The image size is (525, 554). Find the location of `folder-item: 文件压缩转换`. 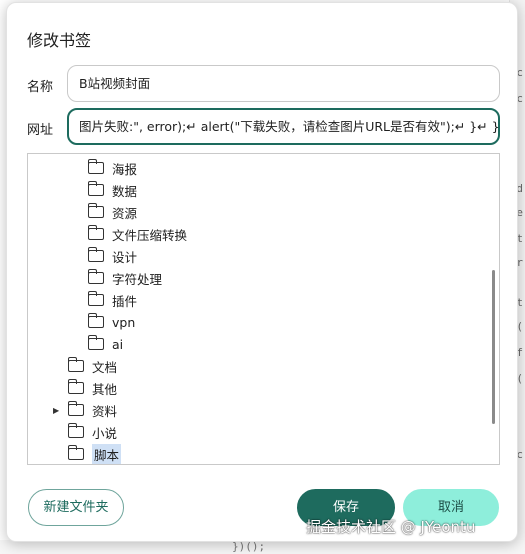

folder-item: 文件压缩转换 is located at coordinates (137, 234).